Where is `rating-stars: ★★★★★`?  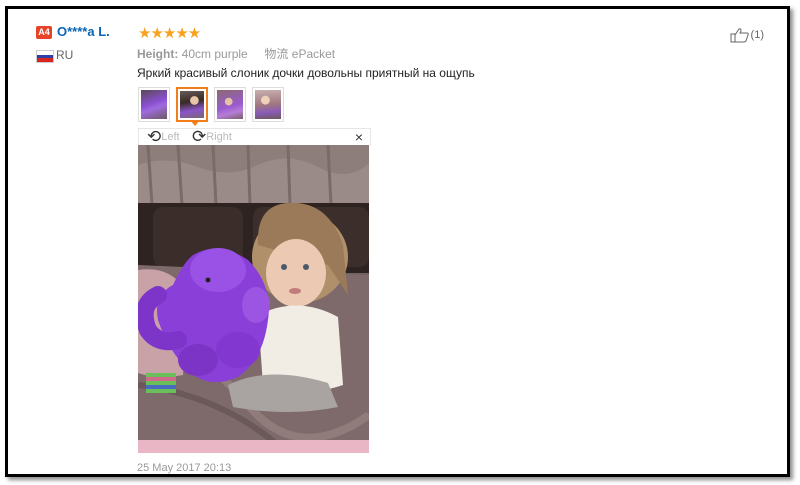
rating-stars: ★★★★★ is located at coordinates (169, 33).